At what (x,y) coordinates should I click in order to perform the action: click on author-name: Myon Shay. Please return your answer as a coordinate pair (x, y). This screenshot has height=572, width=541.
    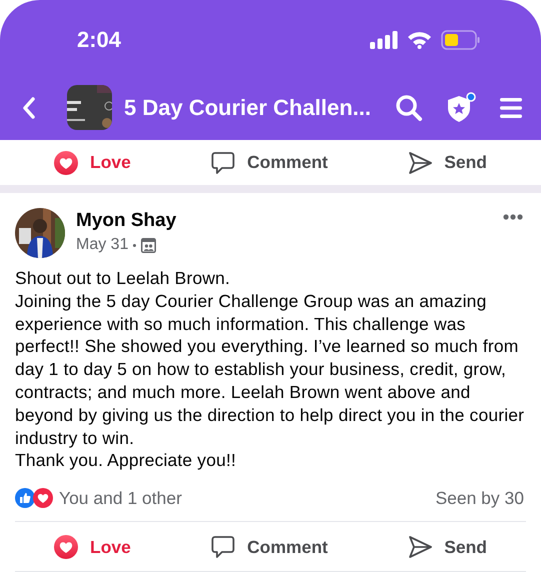
    Looking at the image, I should click on (126, 221).